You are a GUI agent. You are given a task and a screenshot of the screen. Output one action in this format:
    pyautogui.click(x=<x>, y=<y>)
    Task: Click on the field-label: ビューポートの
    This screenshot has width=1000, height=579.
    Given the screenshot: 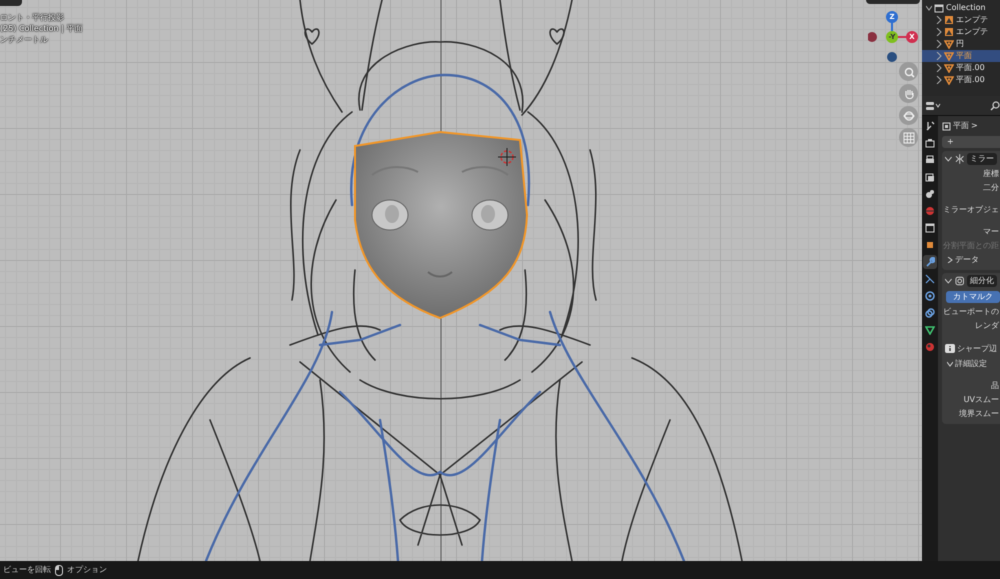 What is the action you would take?
    pyautogui.click(x=971, y=312)
    